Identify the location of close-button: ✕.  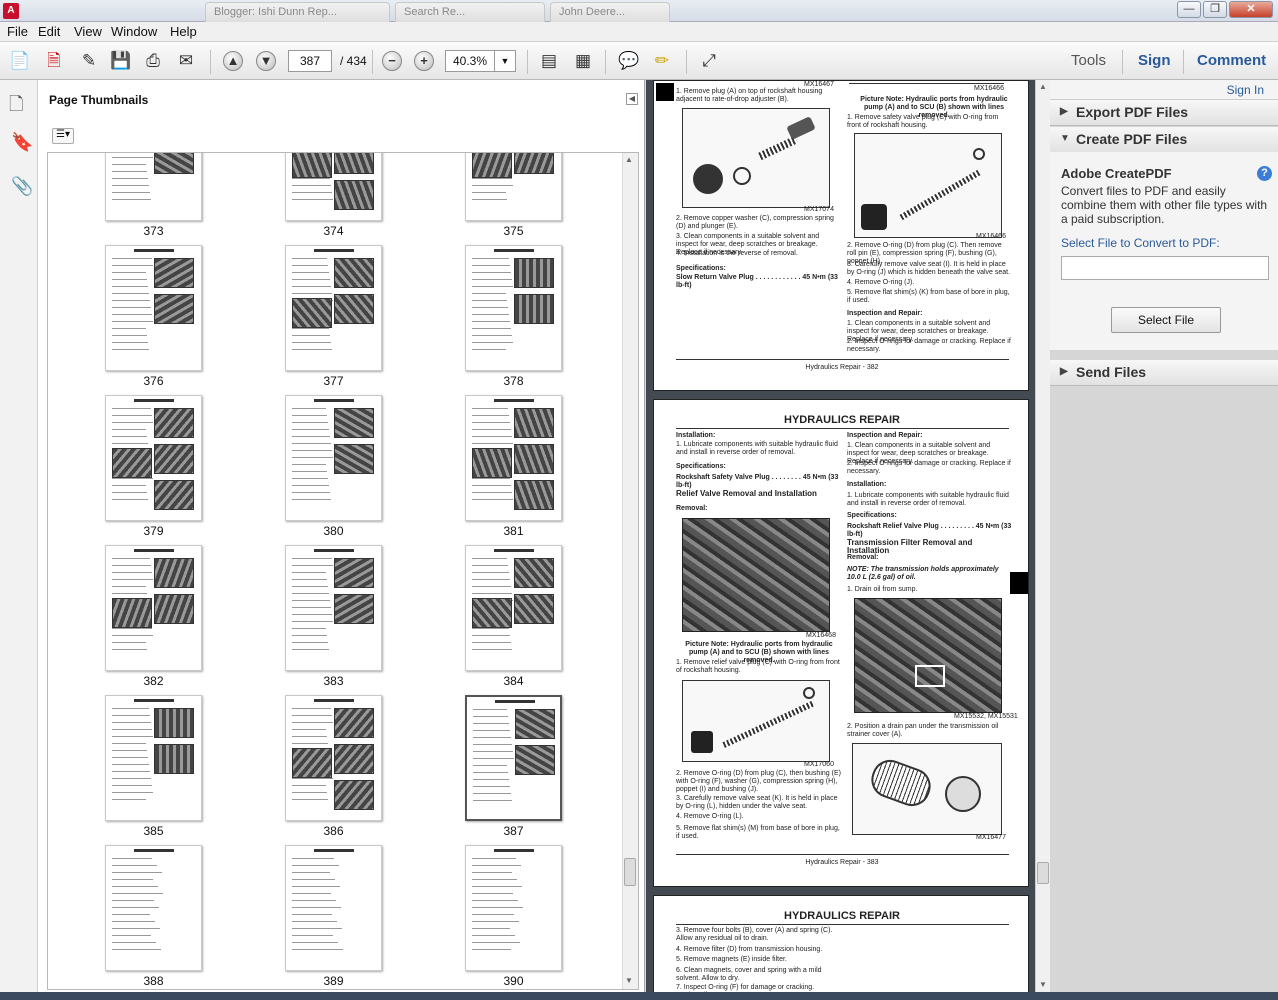
(1251, 9).